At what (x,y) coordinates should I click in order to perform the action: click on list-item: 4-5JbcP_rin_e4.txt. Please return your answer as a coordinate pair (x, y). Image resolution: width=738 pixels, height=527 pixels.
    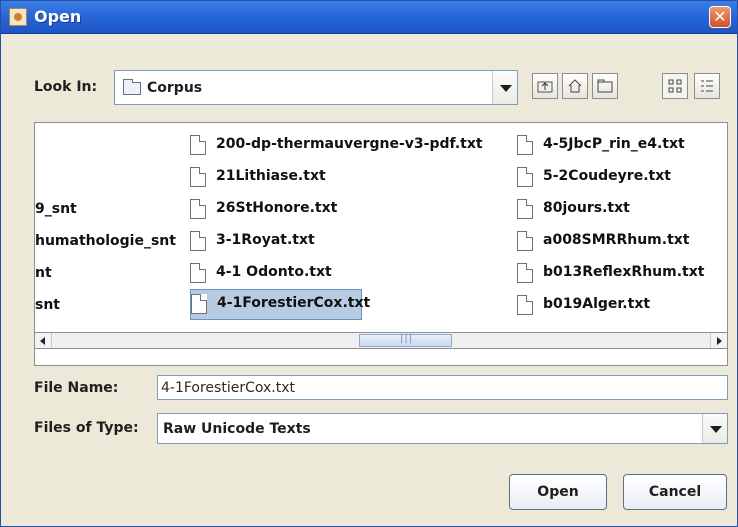
    Looking at the image, I should click on (619, 145).